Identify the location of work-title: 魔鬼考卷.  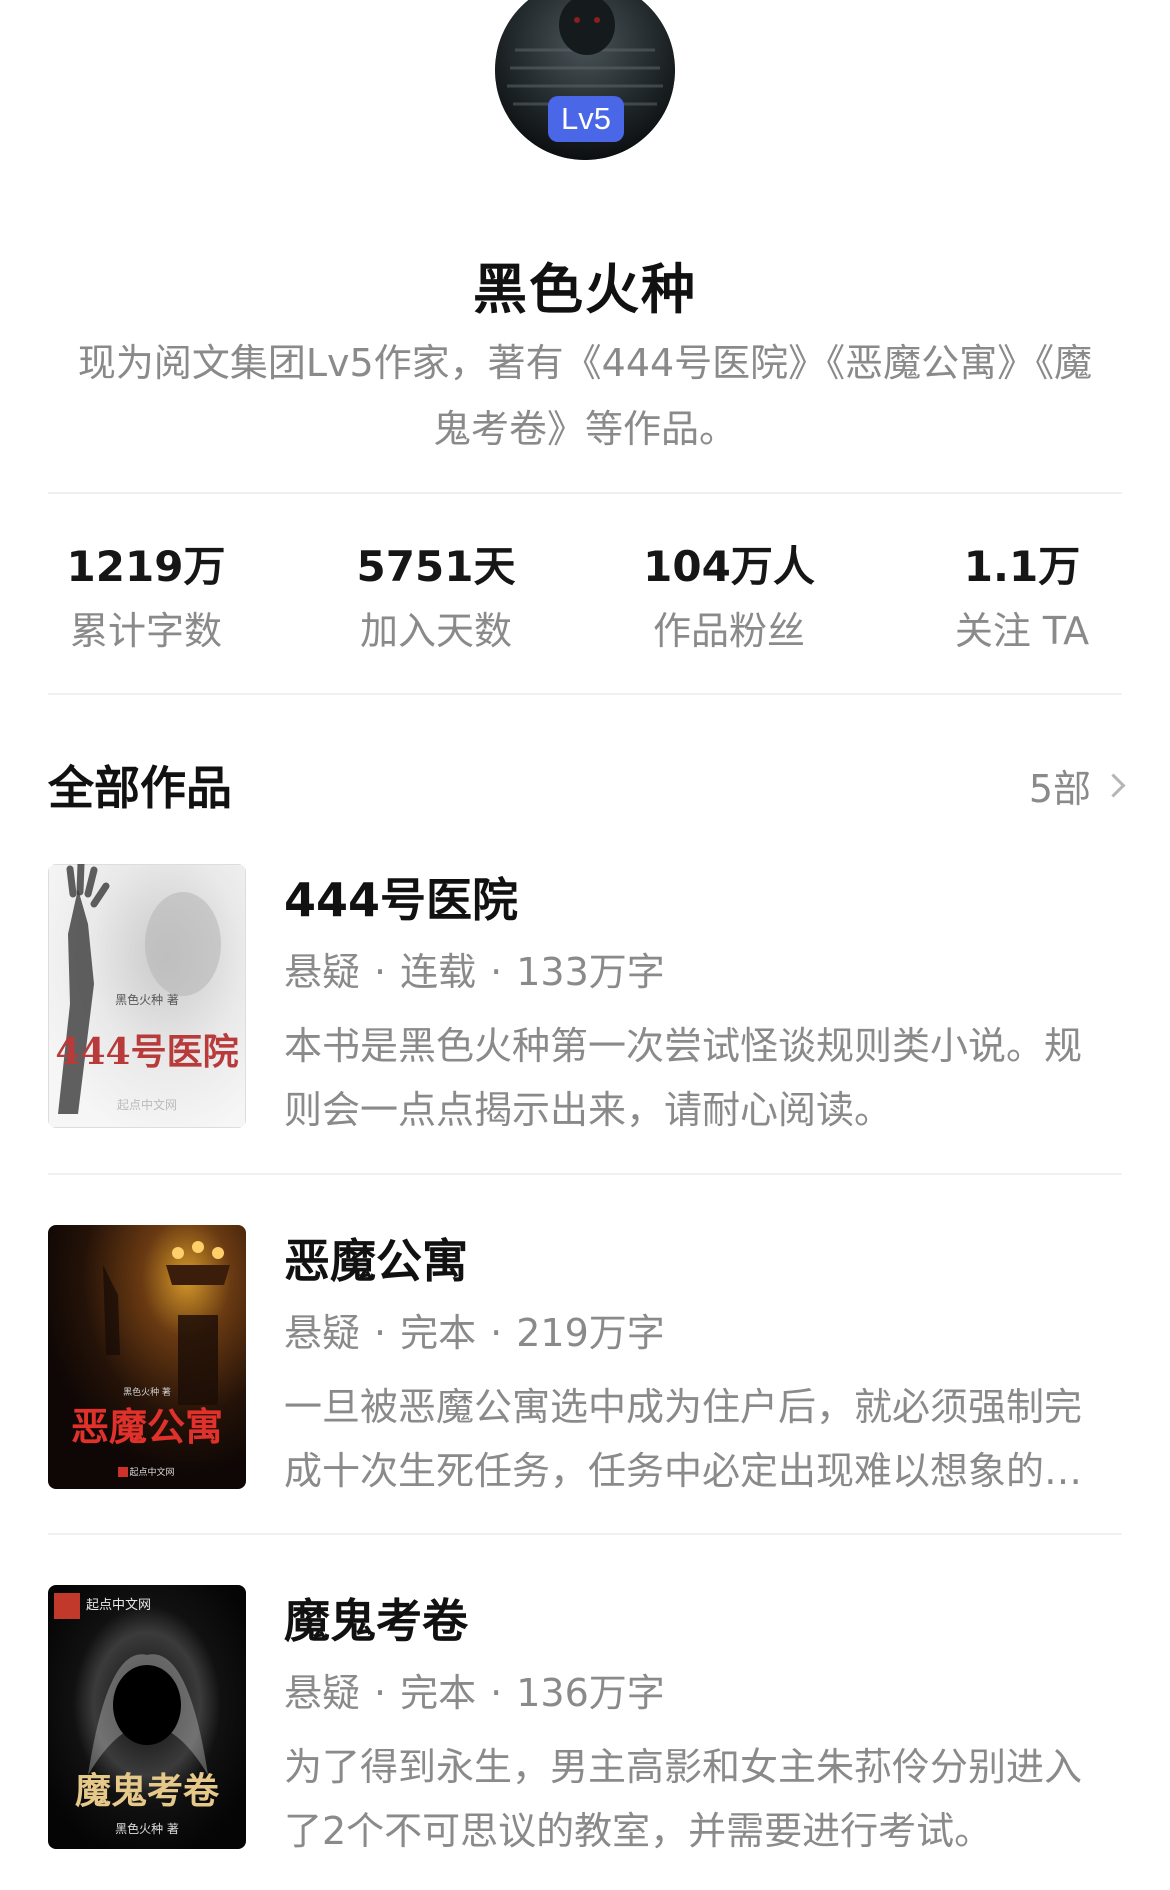
(376, 1621).